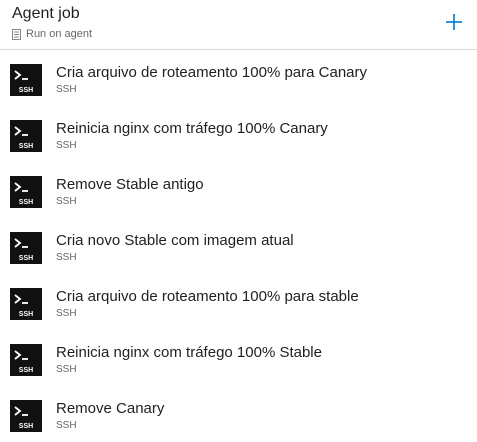 The height and width of the screenshot is (442, 477). What do you see at coordinates (189, 352) in the screenshot?
I see `task-name: Reinicia nginx com tráfego 100% Stable` at bounding box center [189, 352].